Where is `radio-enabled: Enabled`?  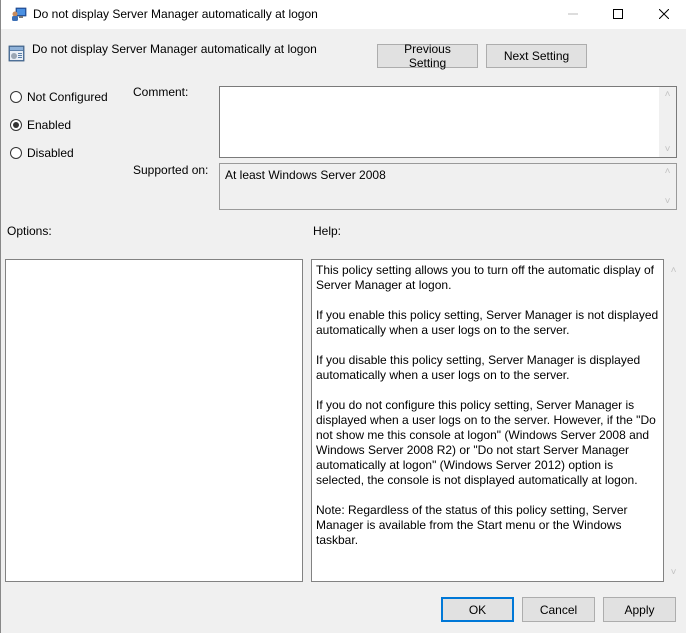 radio-enabled: Enabled is located at coordinates (40, 125).